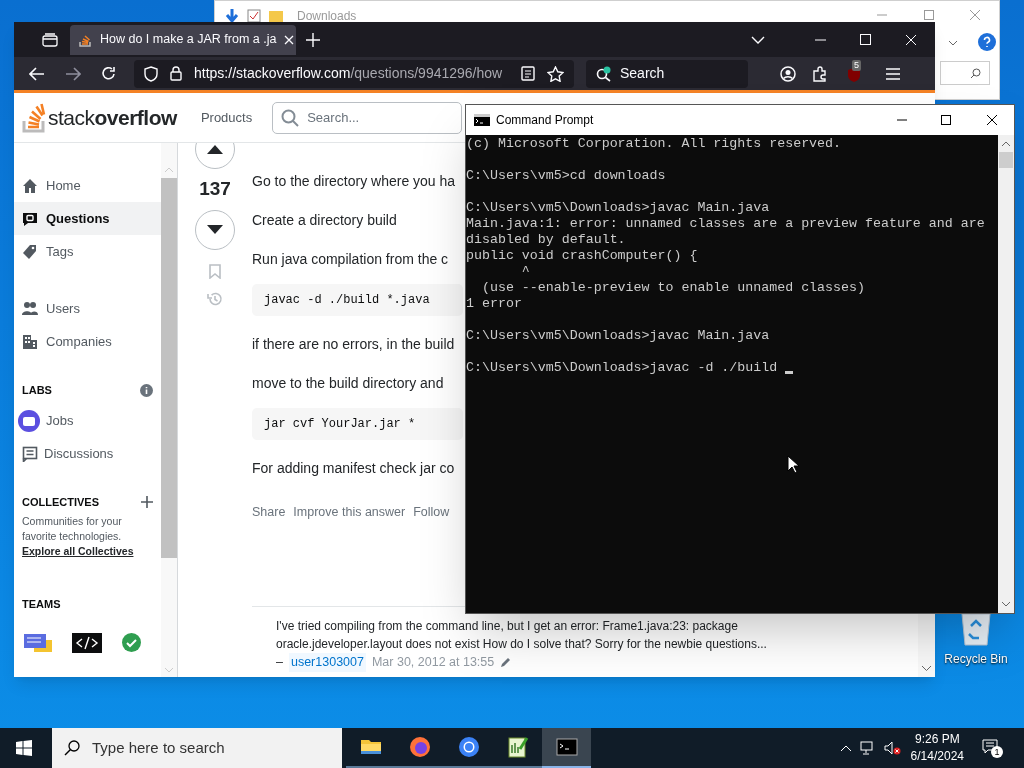 This screenshot has width=1024, height=768. What do you see at coordinates (349, 73) in the screenshot?
I see `url-text: https://stackoverflow.com/questions/9941296/how` at bounding box center [349, 73].